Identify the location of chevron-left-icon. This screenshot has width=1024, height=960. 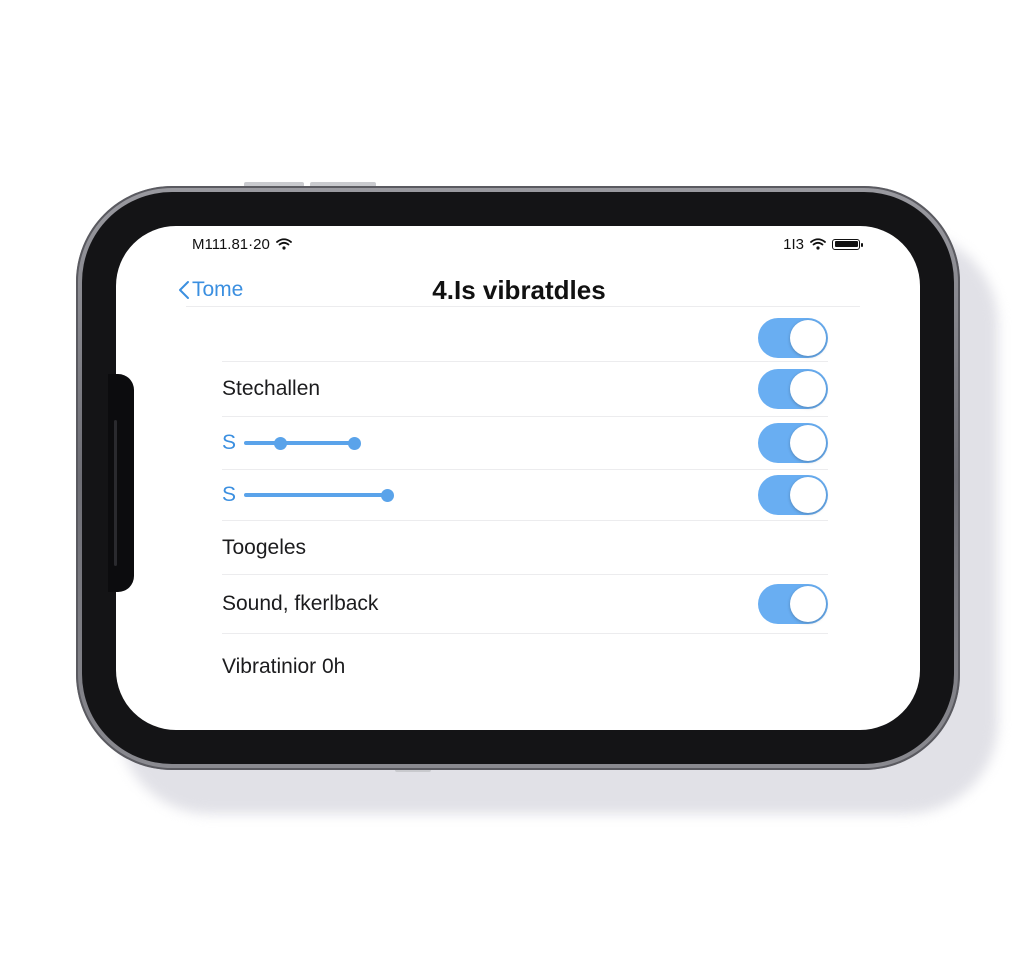
(184, 290).